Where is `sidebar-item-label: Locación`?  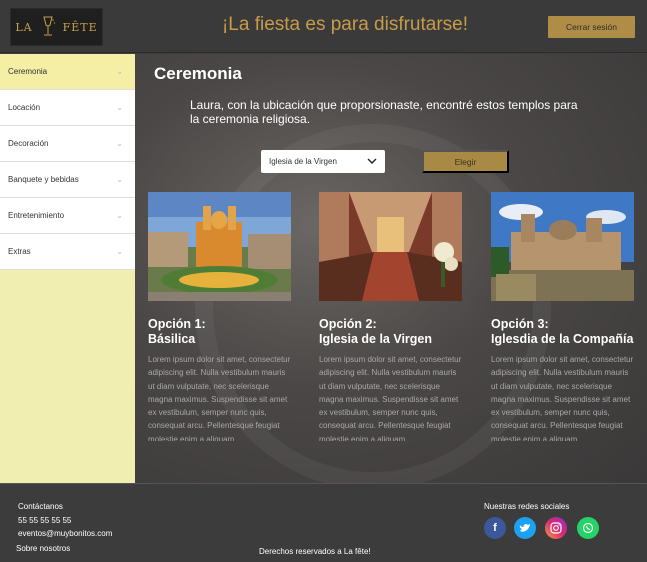
sidebar-item-label: Locación is located at coordinates (24, 107).